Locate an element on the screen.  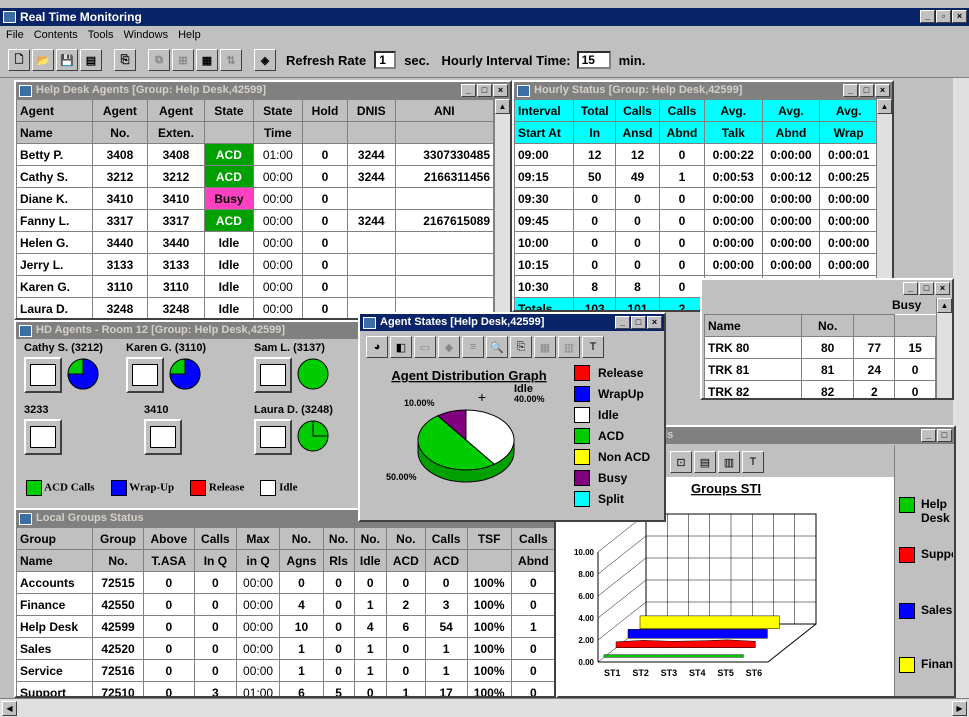
groups-header-cell: T.ASA is located at coordinates (168, 560).